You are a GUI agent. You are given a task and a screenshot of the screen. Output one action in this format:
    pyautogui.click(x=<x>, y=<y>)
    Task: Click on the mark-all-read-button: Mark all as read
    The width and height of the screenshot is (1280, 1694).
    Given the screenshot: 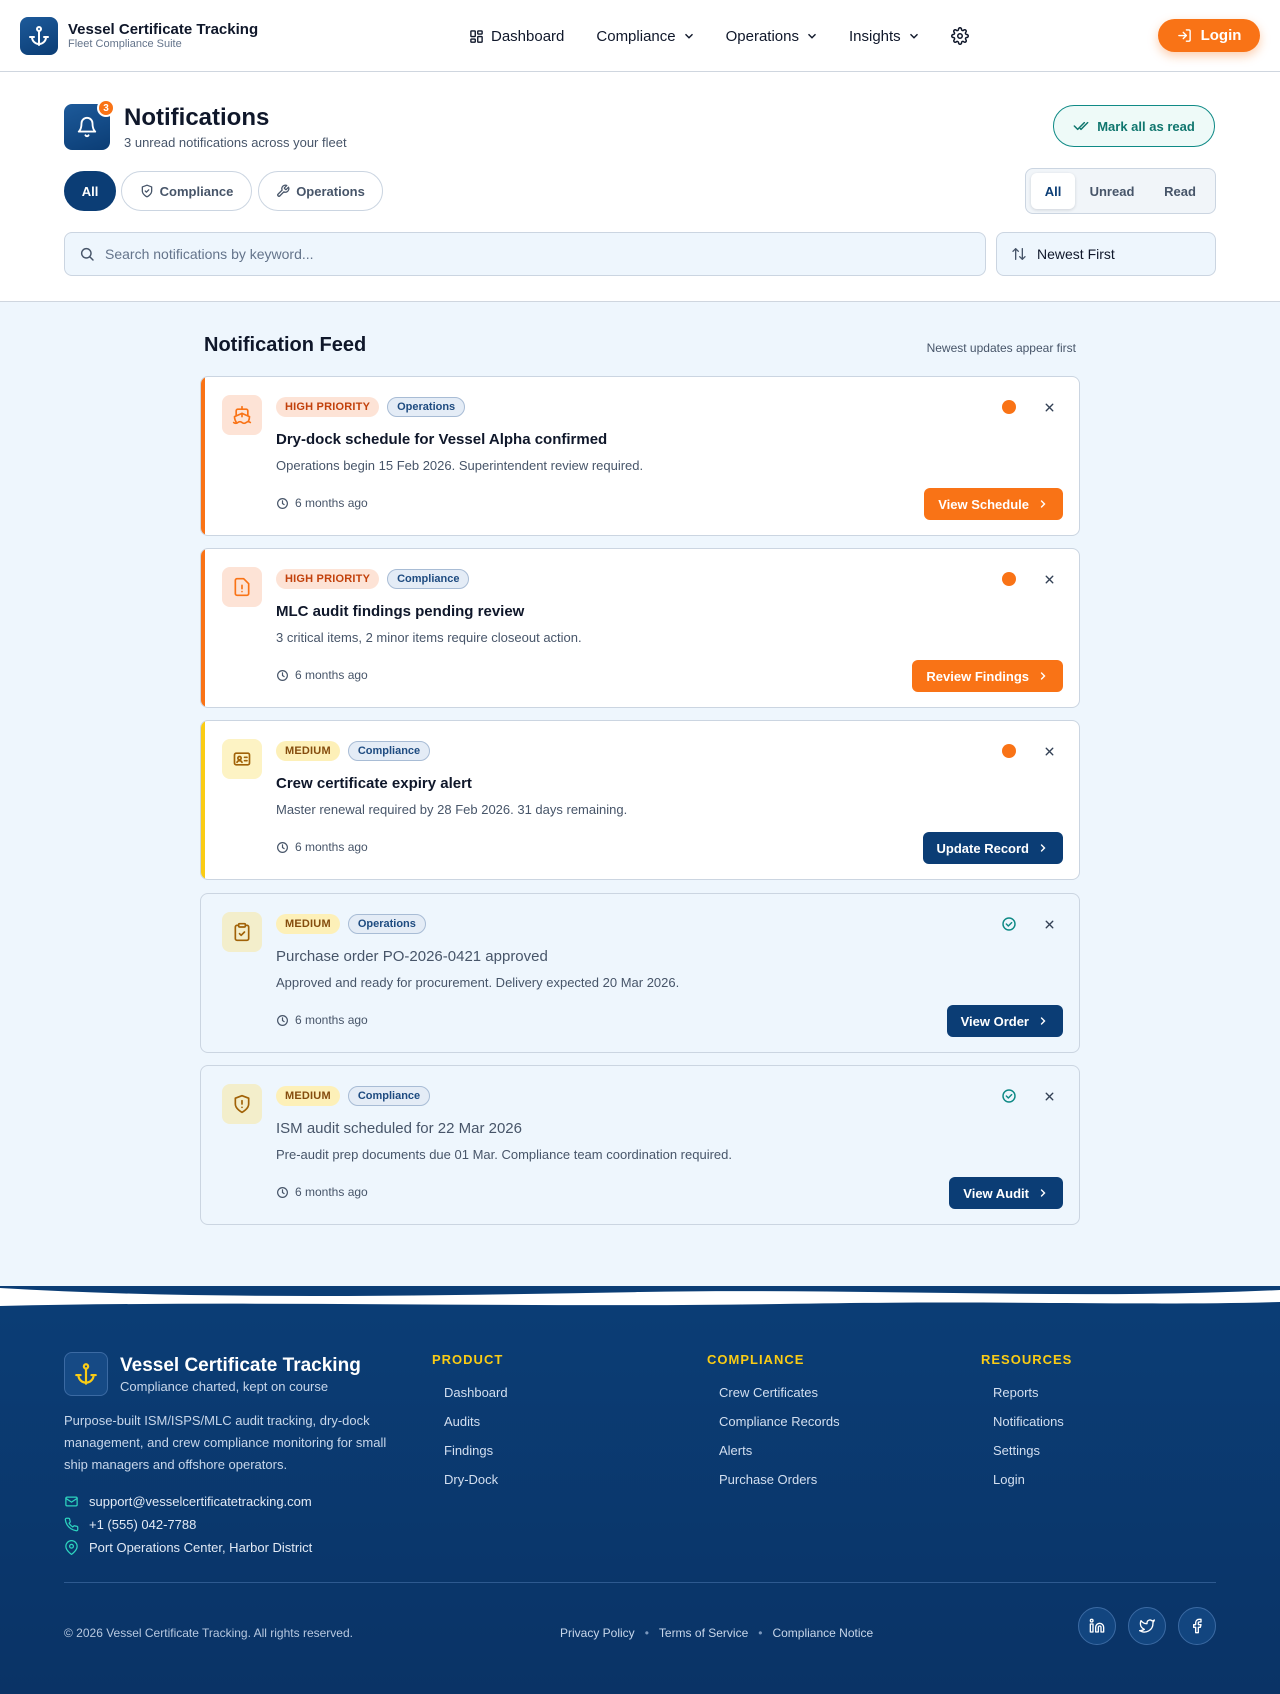 What is the action you would take?
    pyautogui.click(x=1134, y=126)
    